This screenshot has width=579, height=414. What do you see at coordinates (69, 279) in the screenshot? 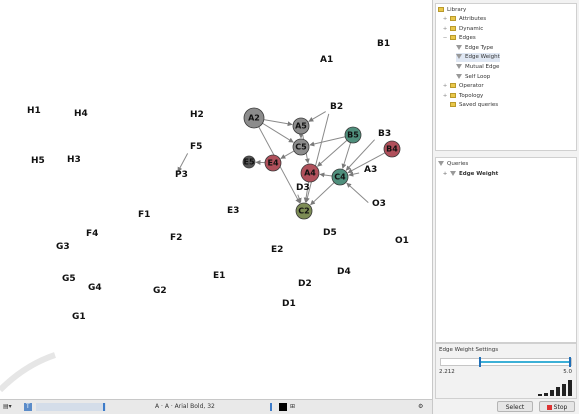
I see `node-g5: G5` at bounding box center [69, 279].